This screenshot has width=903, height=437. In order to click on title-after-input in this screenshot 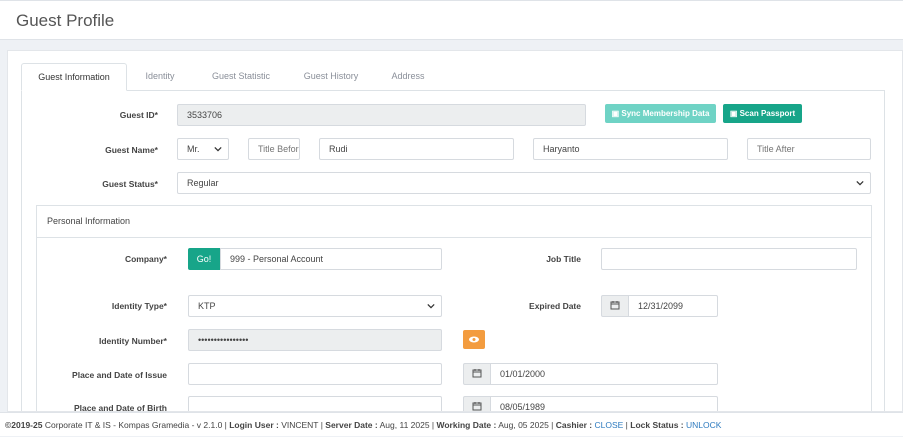, I will do `click(809, 149)`.